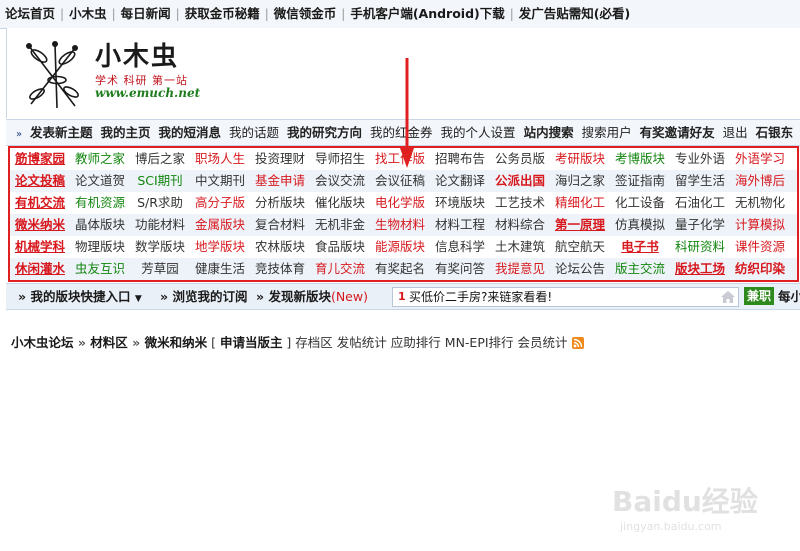 The image size is (800, 551). Describe the element at coordinates (254, 132) in the screenshot. I see `menu-item: 我的话题` at that location.